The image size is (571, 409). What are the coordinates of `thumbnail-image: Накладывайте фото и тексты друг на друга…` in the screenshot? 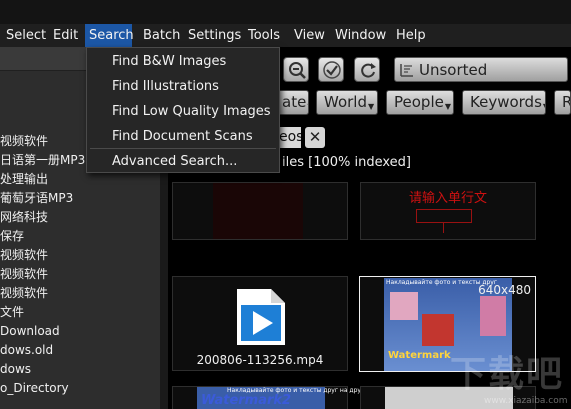 It's located at (283, 398).